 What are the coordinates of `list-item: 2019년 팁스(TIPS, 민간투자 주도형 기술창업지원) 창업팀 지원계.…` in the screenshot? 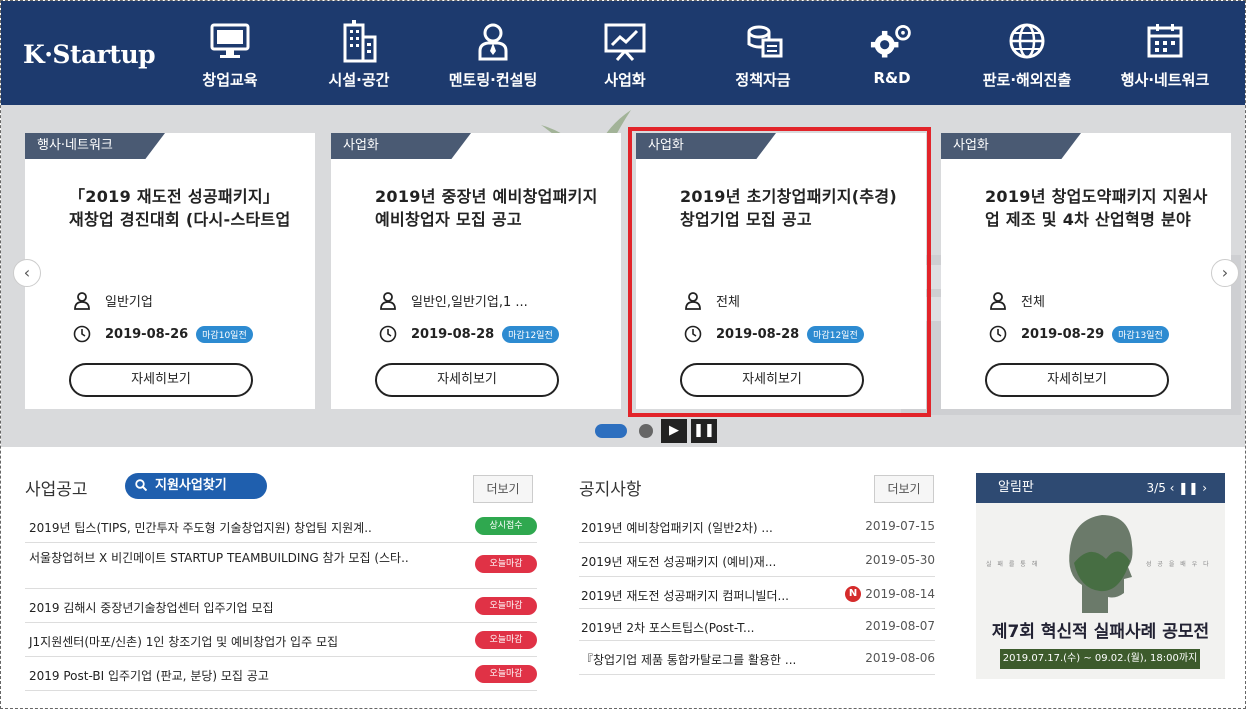 It's located at (281, 527).